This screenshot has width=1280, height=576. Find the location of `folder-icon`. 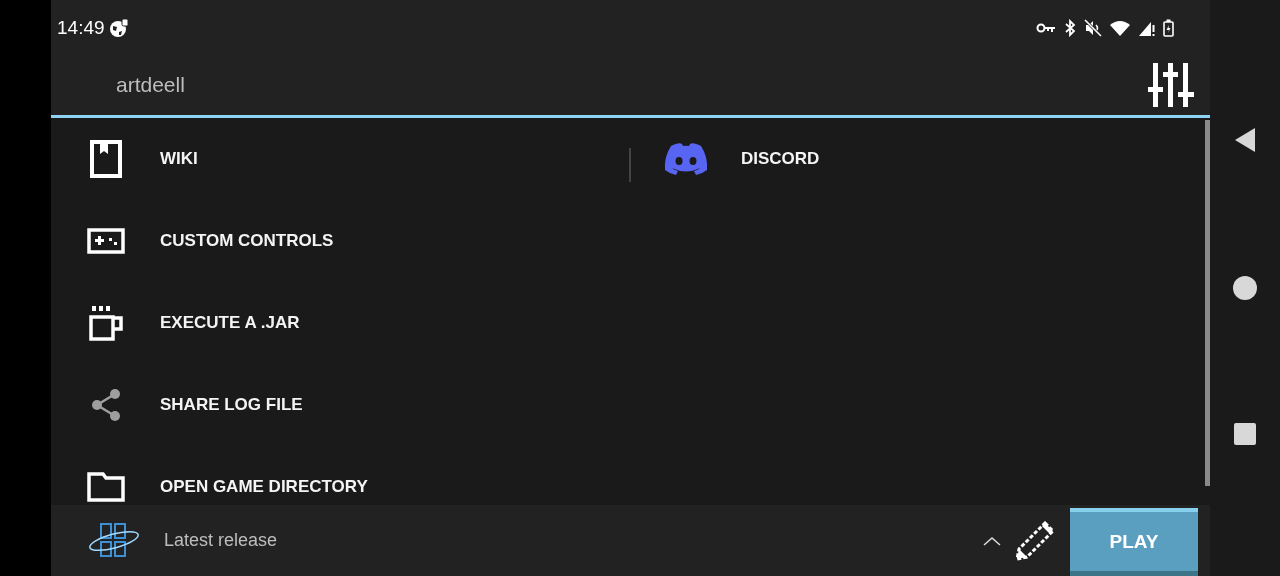

folder-icon is located at coordinates (105, 487).